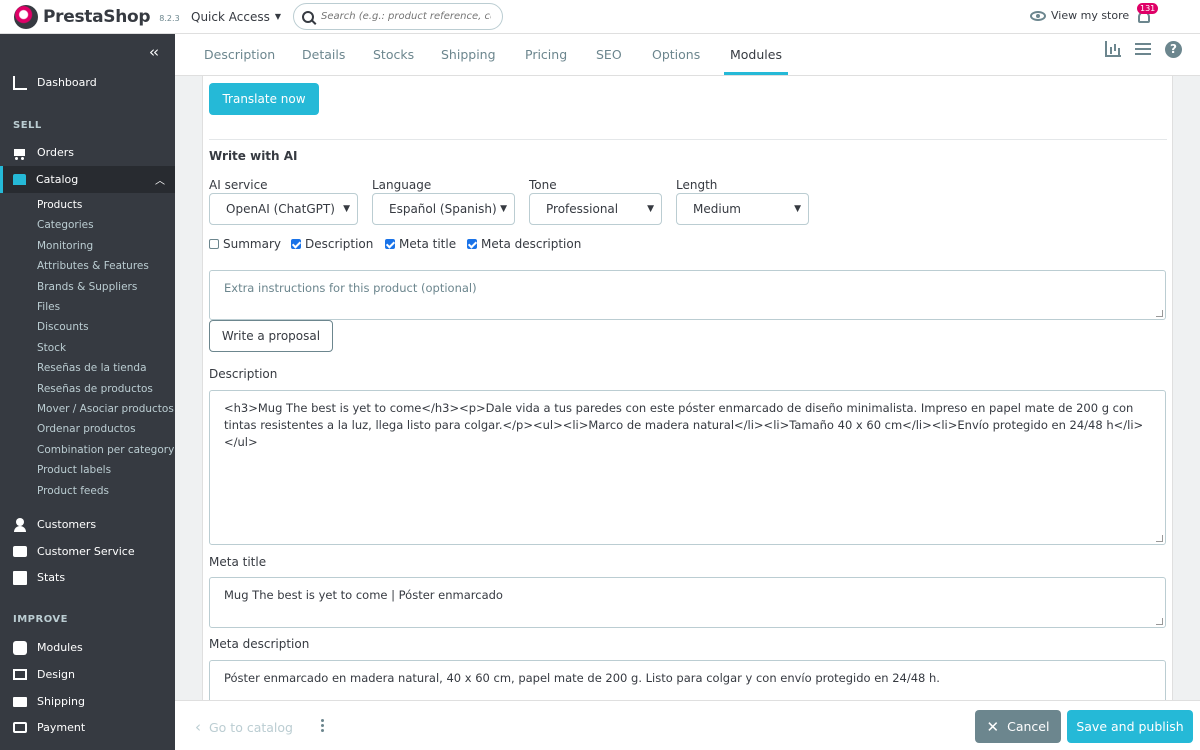 The height and width of the screenshot is (750, 1200). What do you see at coordinates (1113, 49) in the screenshot?
I see `chart-icon` at bounding box center [1113, 49].